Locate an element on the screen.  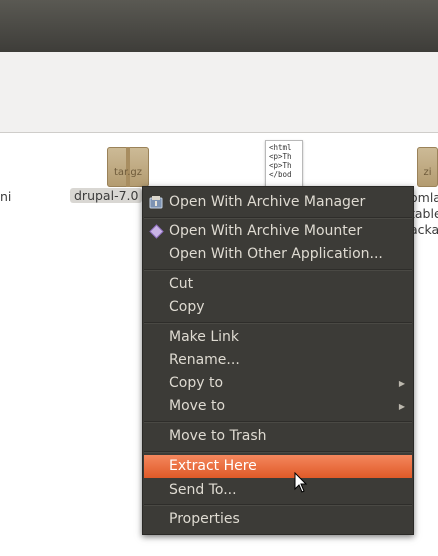
menu-item-label: Properties is located at coordinates (204, 519).